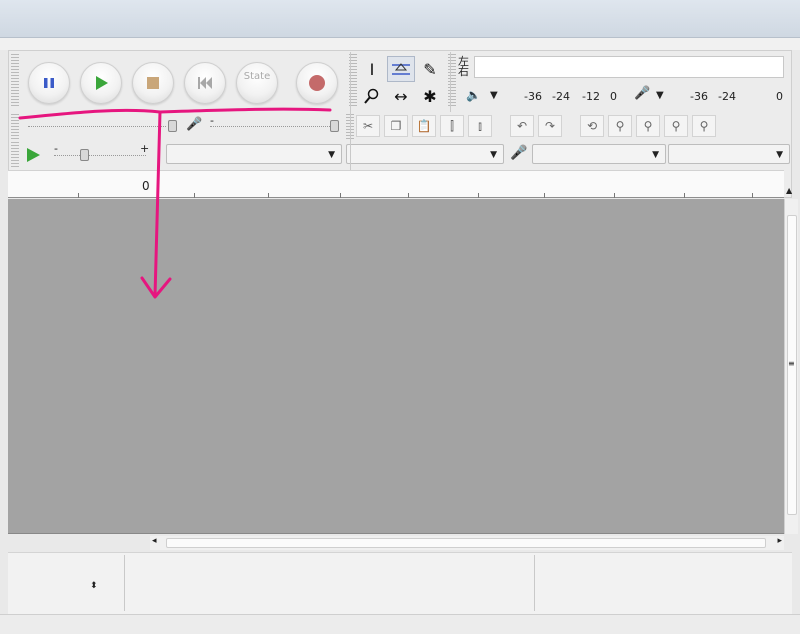 This screenshot has width=800, height=634. What do you see at coordinates (175, 203) in the screenshot?
I see `annotation-arrow` at bounding box center [175, 203].